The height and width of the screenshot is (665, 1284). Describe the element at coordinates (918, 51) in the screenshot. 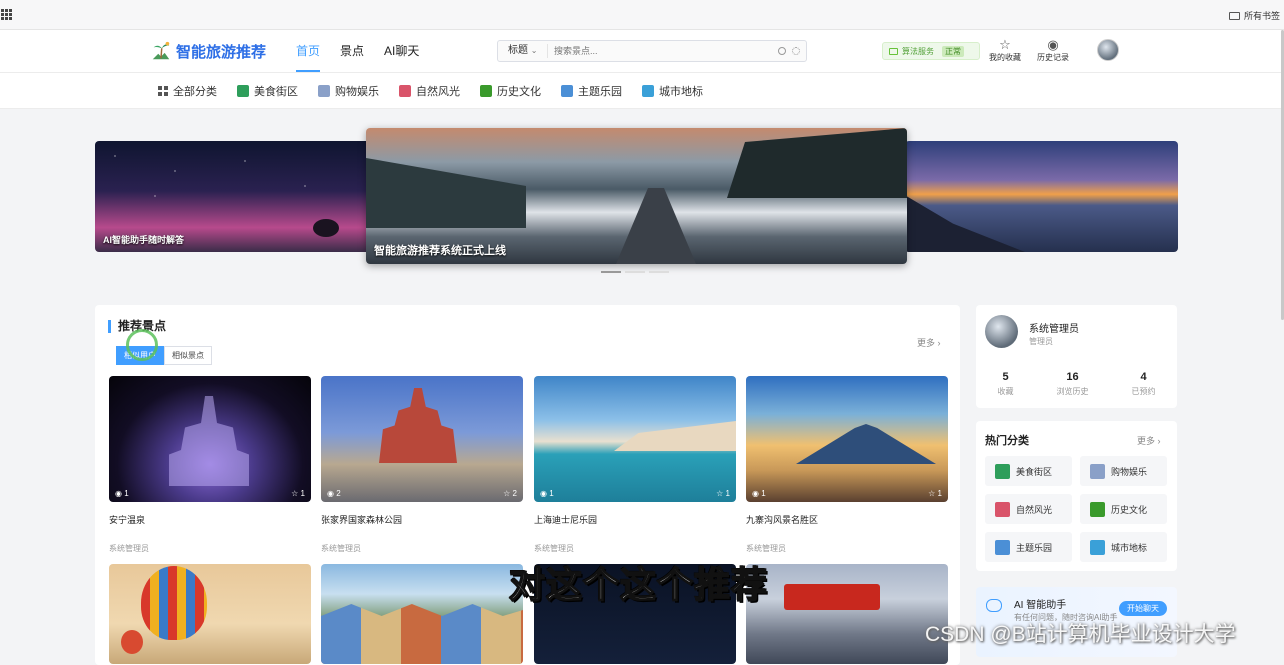

I see `status-label: 算法服务` at that location.